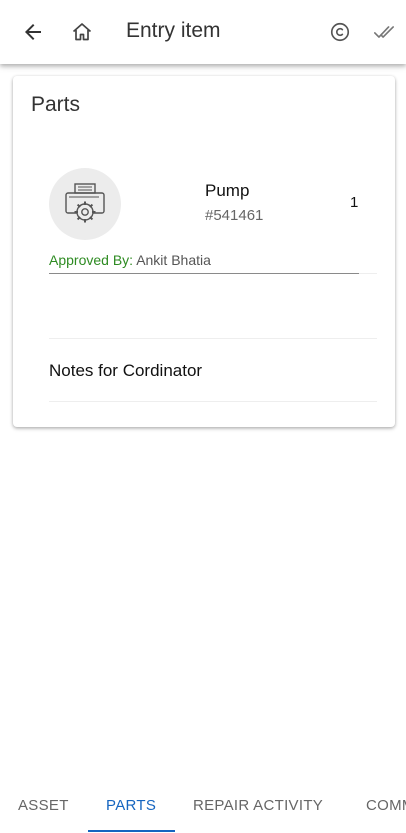  Describe the element at coordinates (204, 273) in the screenshot. I see `approval-underline` at that location.